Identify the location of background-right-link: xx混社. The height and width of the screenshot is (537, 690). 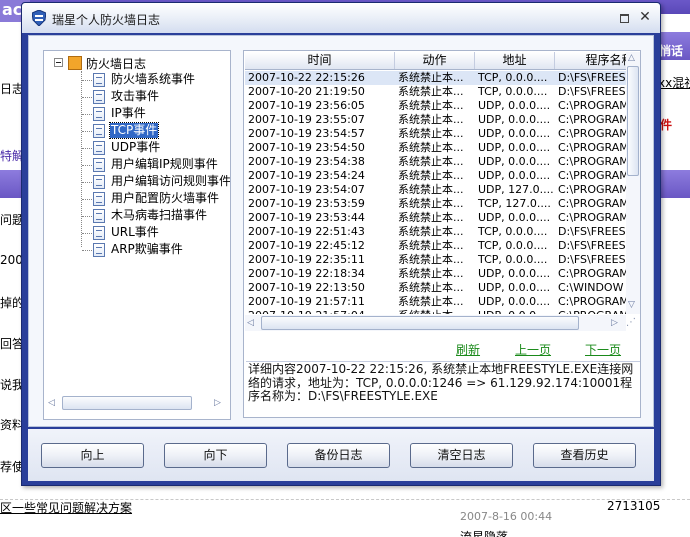
(674, 82).